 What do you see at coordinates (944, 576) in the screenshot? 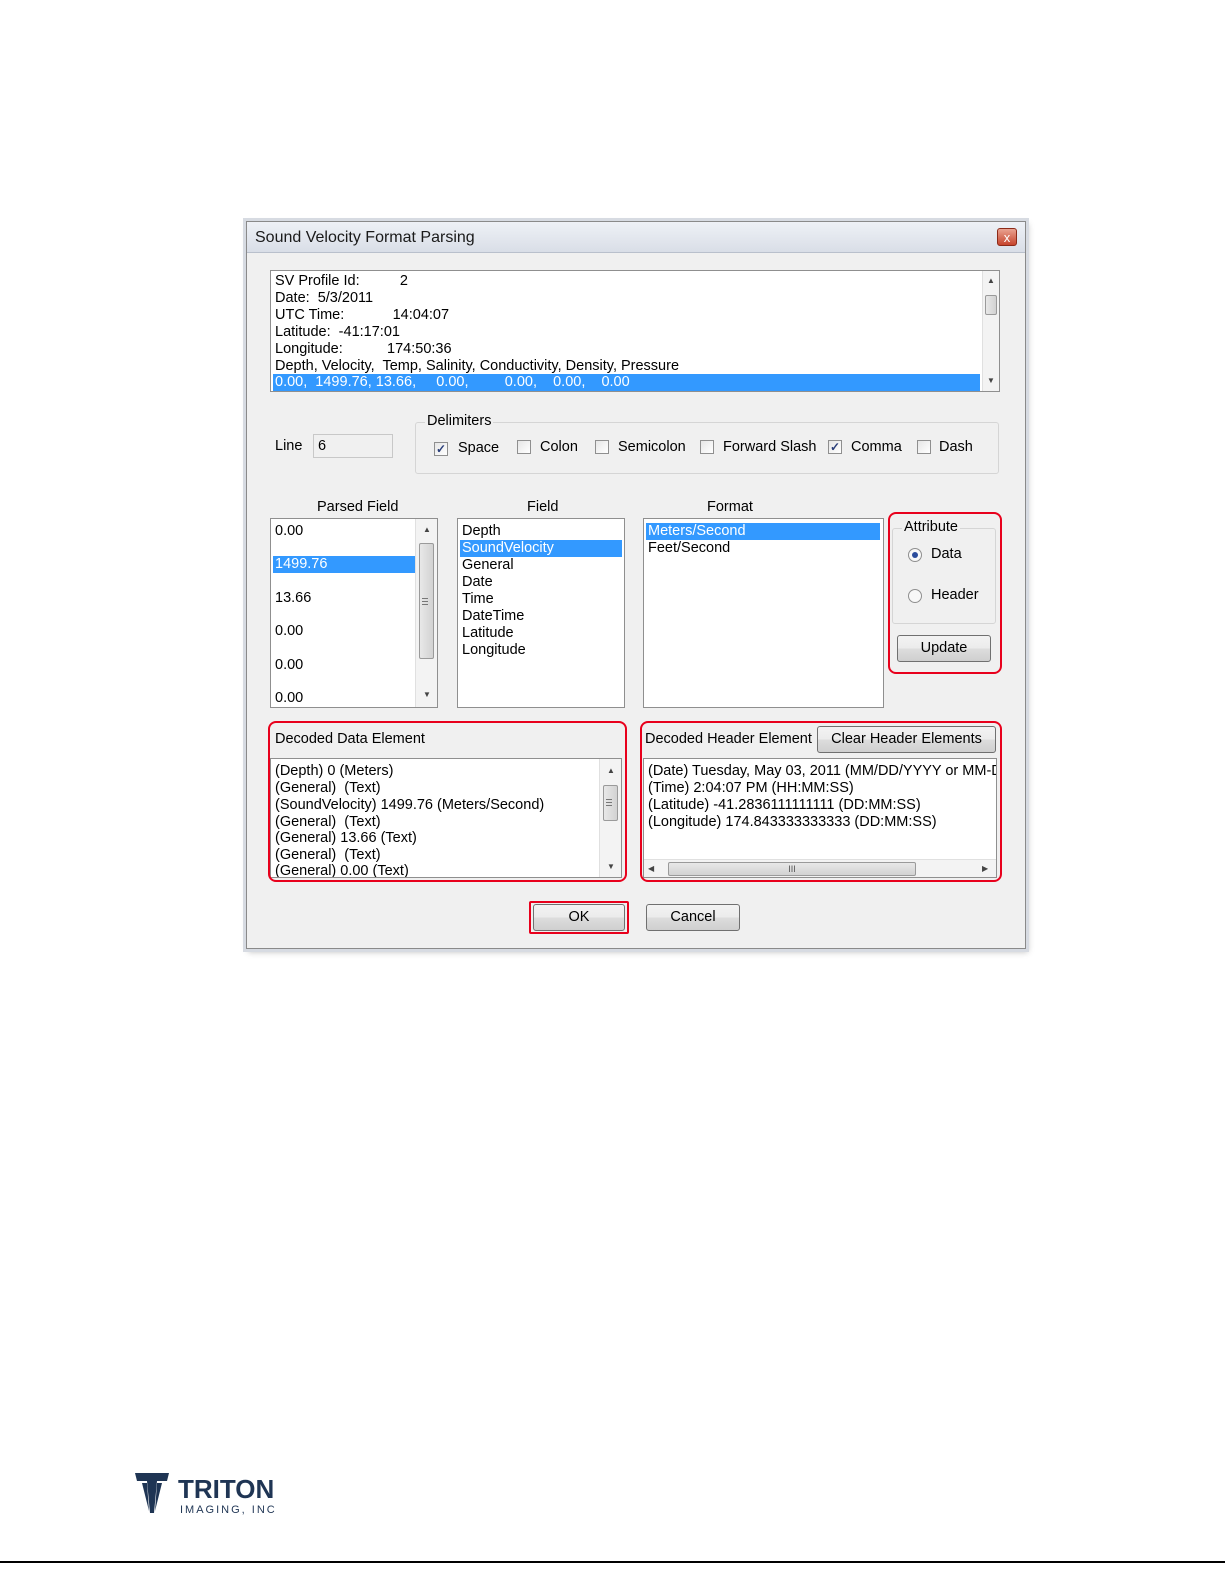
I see `attribute-group` at bounding box center [944, 576].